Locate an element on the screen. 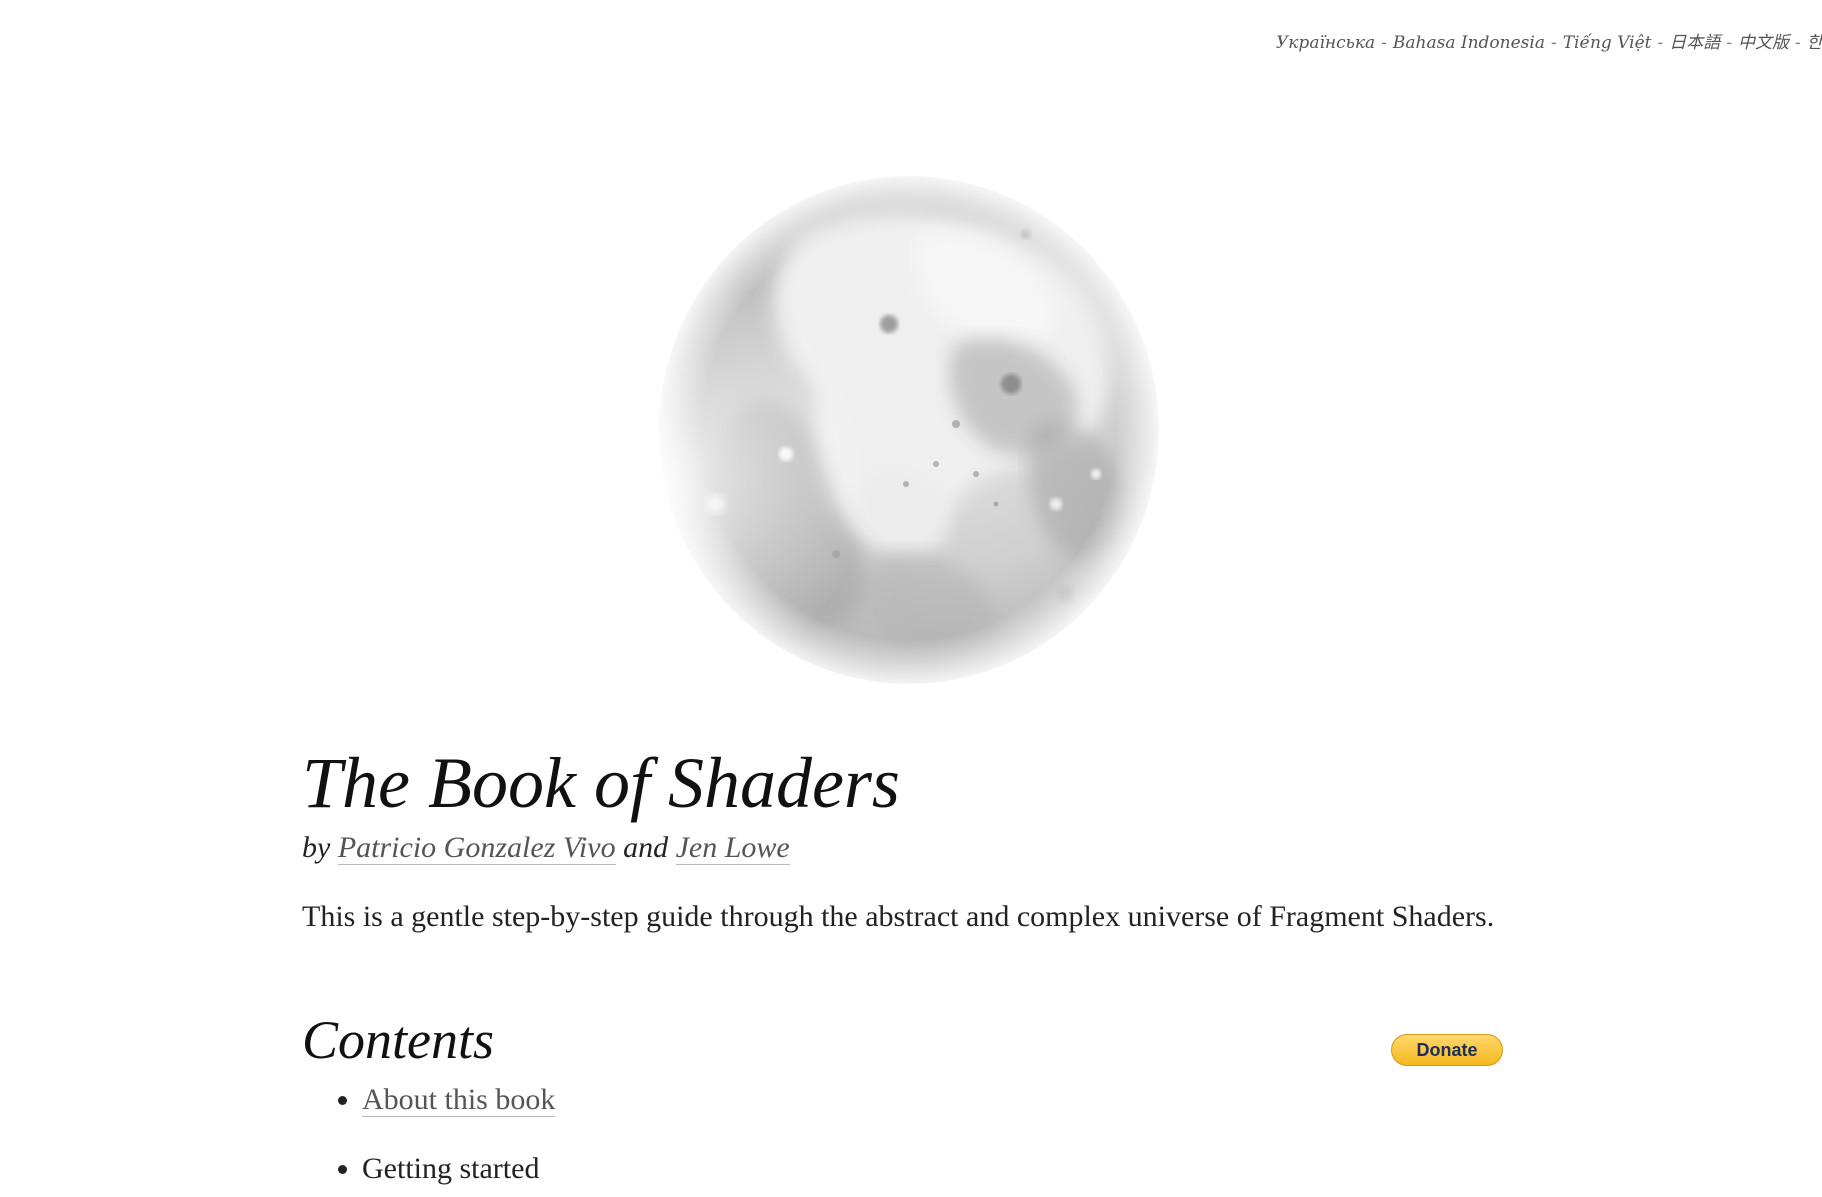  moon-illustration is located at coordinates (909, 430).